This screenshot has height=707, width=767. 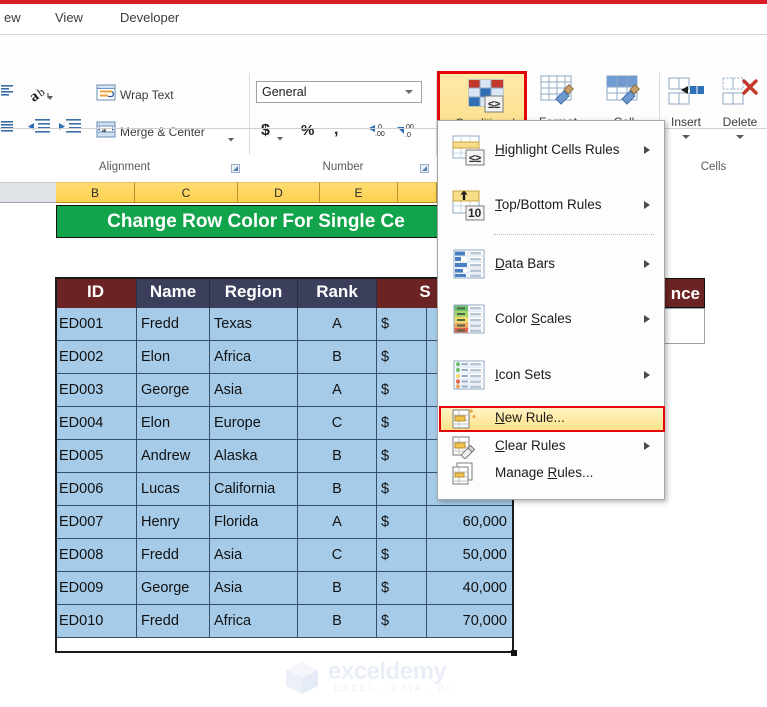 What do you see at coordinates (558, 91) in the screenshot?
I see `format-as-table-icon` at bounding box center [558, 91].